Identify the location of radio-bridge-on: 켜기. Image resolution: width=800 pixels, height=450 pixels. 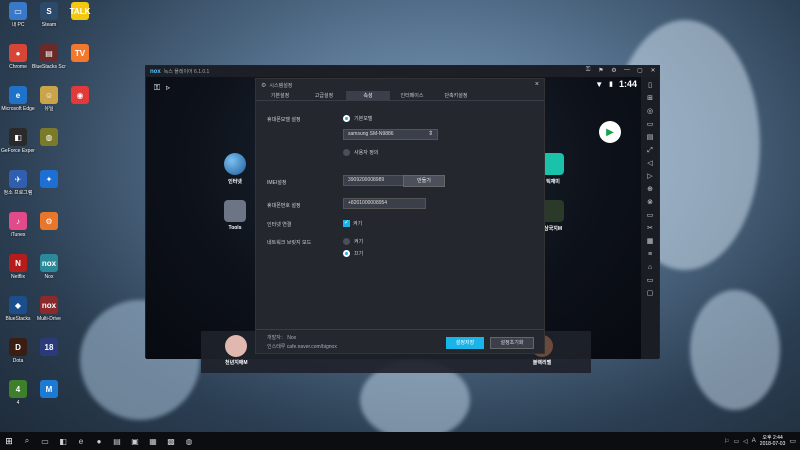
(353, 241).